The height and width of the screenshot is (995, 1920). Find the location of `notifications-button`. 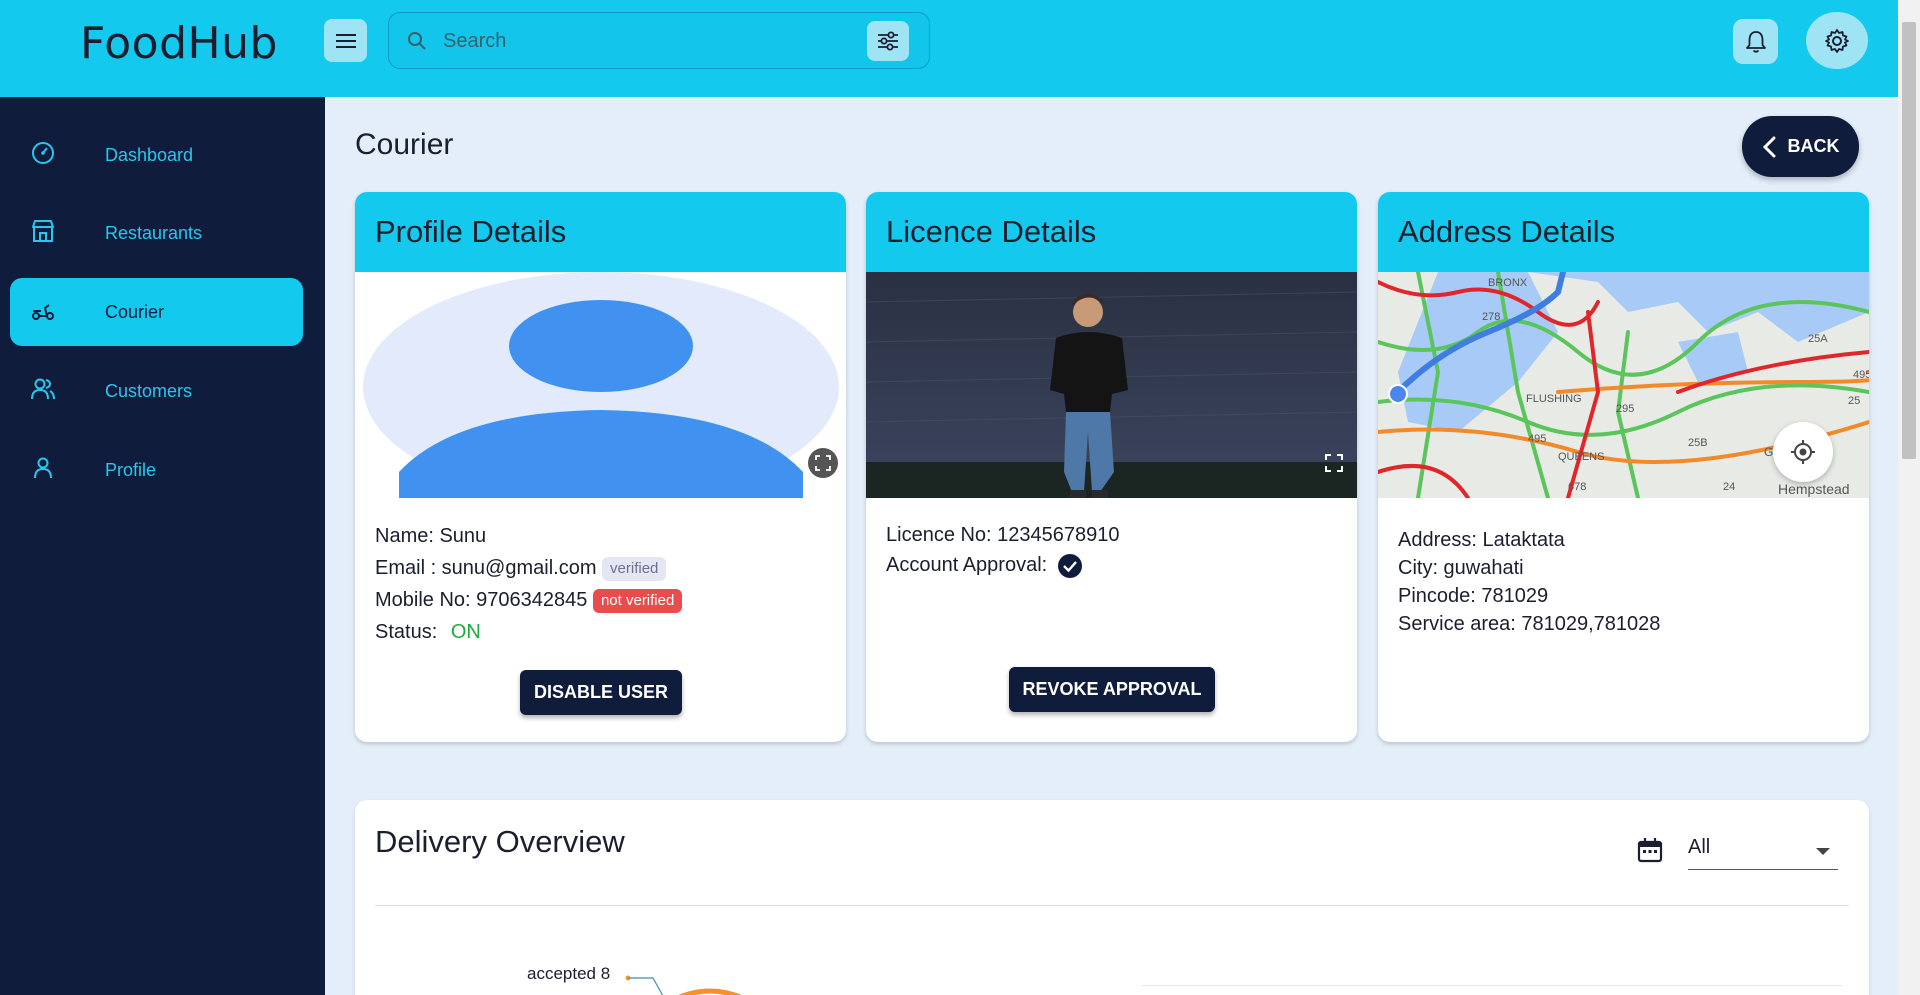

notifications-button is located at coordinates (1755, 41).